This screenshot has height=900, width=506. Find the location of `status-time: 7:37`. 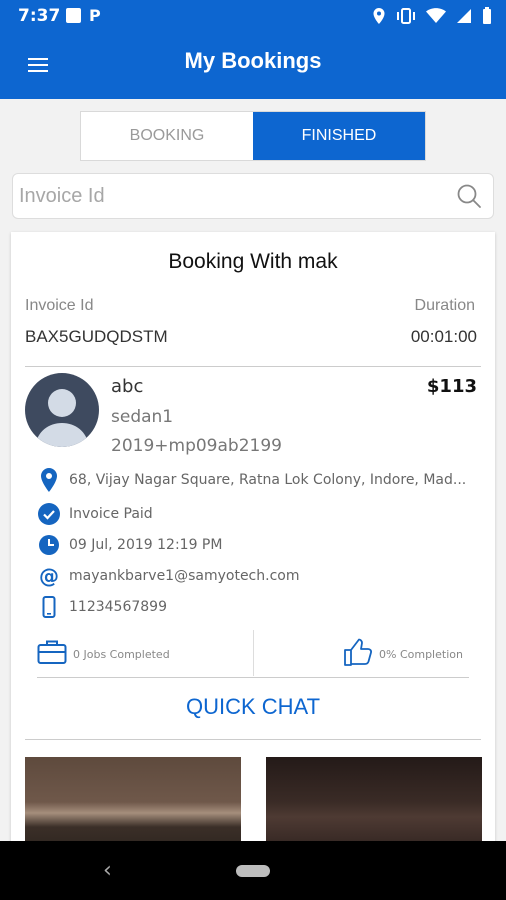

status-time: 7:37 is located at coordinates (39, 16).